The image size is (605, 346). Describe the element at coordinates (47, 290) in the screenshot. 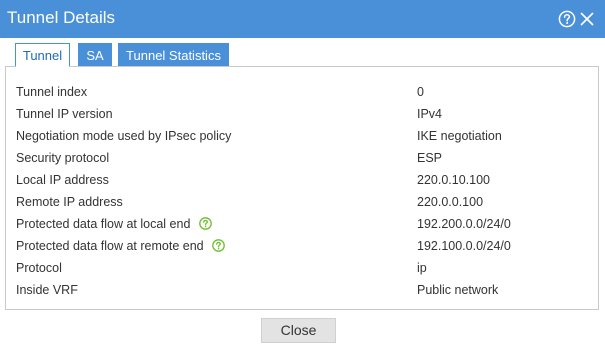

I see `detail-label: Inside VRF` at that location.